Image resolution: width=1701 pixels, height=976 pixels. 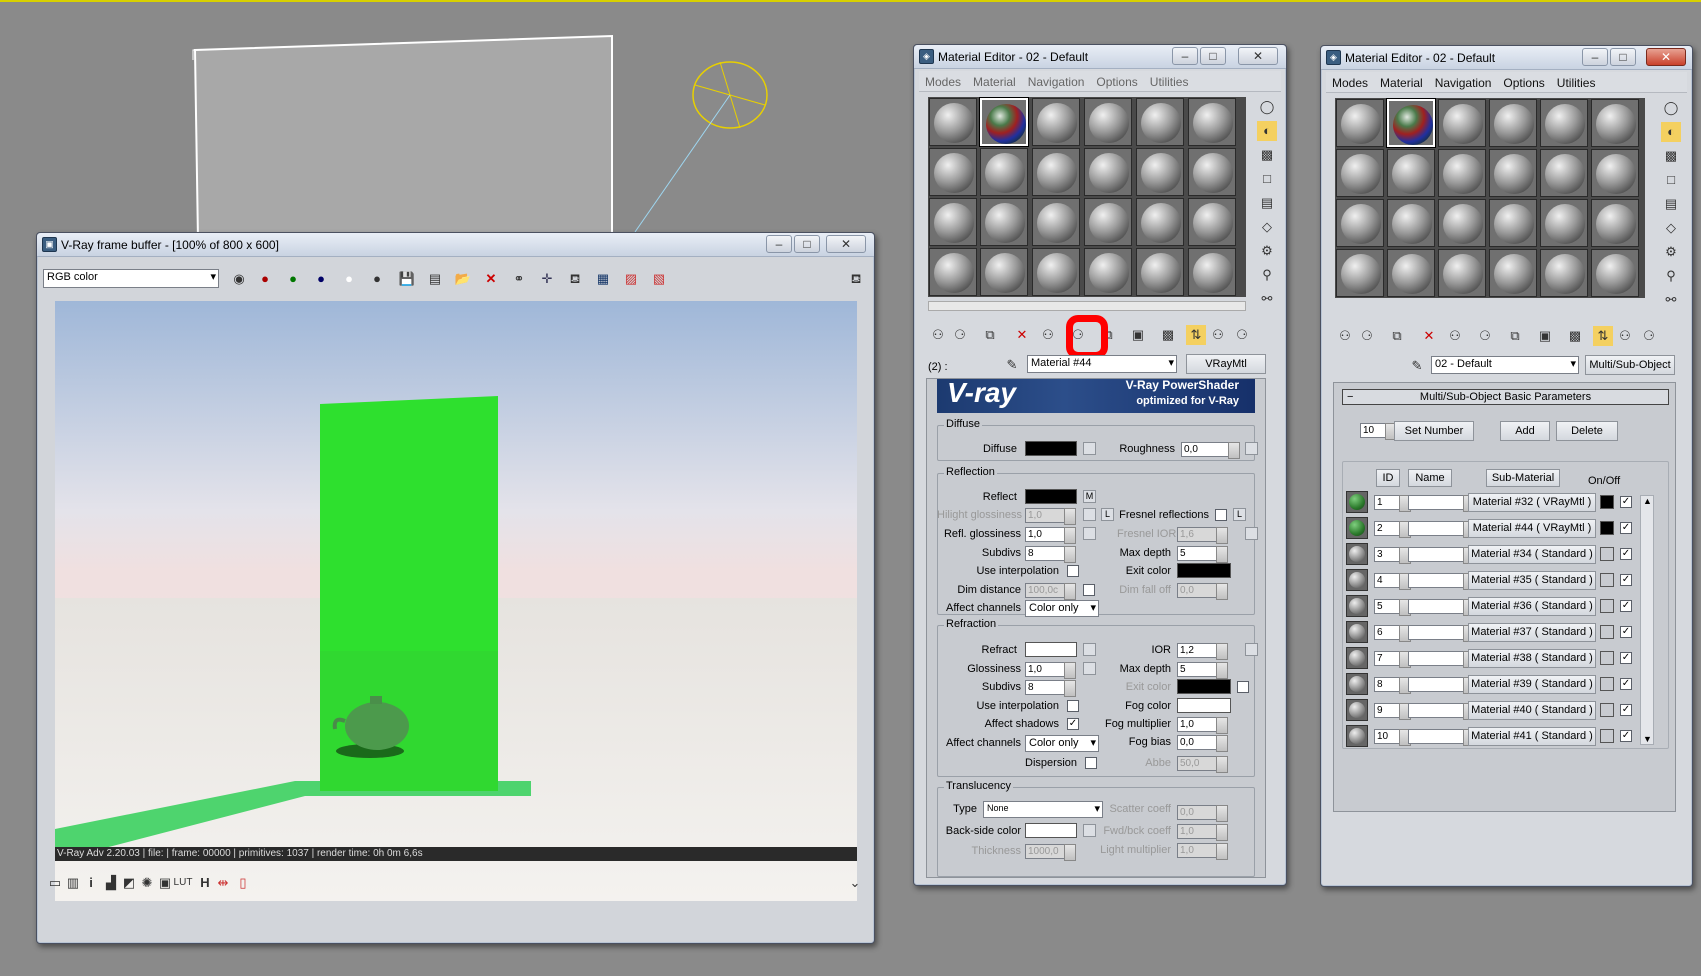 I want to click on refl-gloss-spinner: 1,0, so click(x=1050, y=535).